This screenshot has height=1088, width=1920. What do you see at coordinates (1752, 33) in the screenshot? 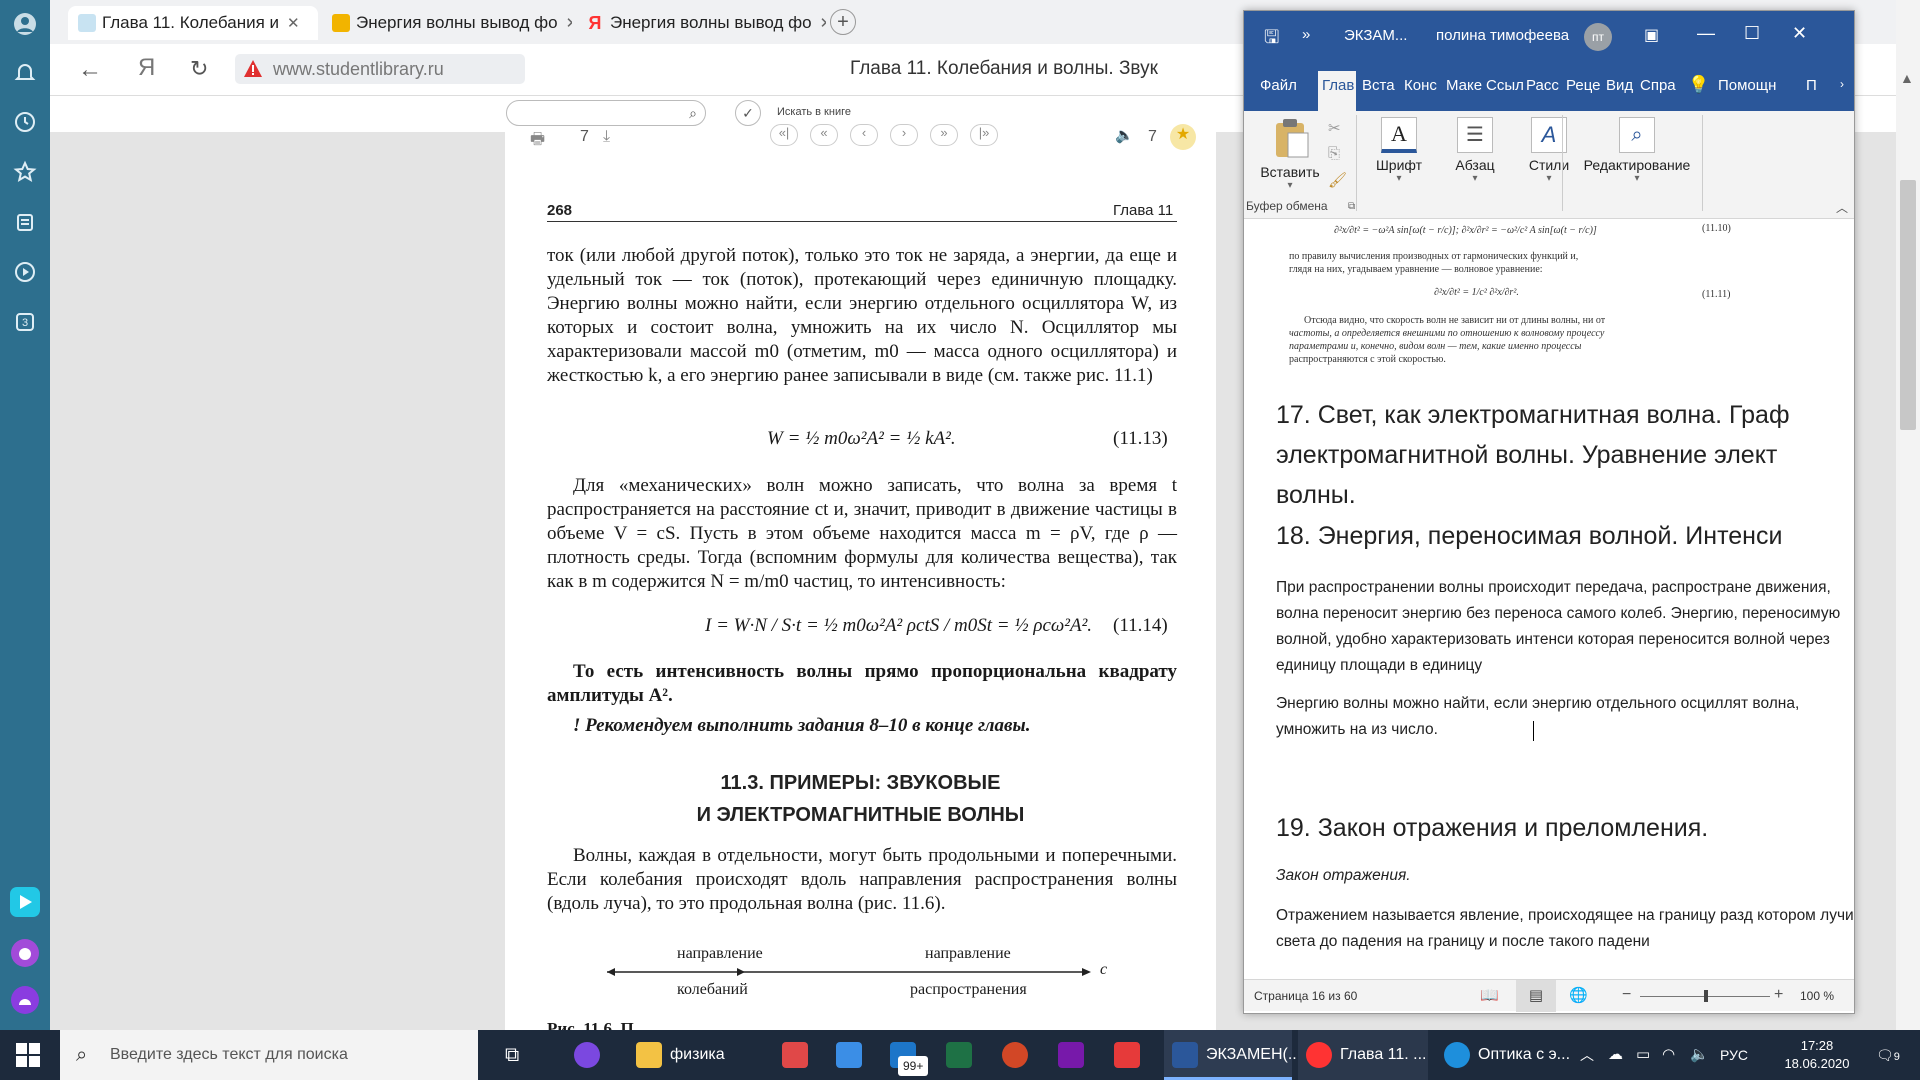
I see `maximize-icon: ☐` at bounding box center [1752, 33].